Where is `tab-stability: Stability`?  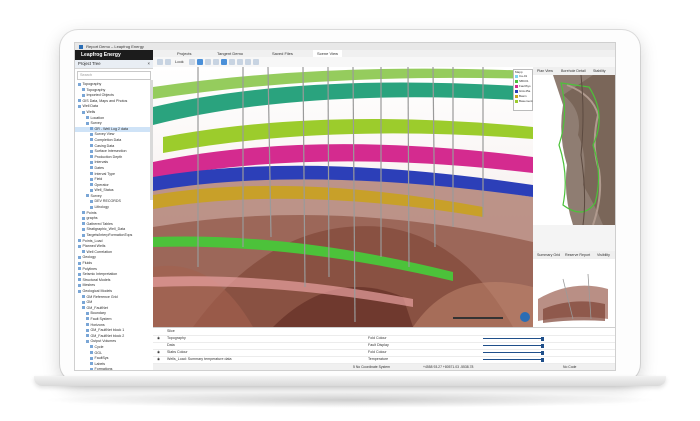
tab-stability: Stability is located at coordinates (599, 71).